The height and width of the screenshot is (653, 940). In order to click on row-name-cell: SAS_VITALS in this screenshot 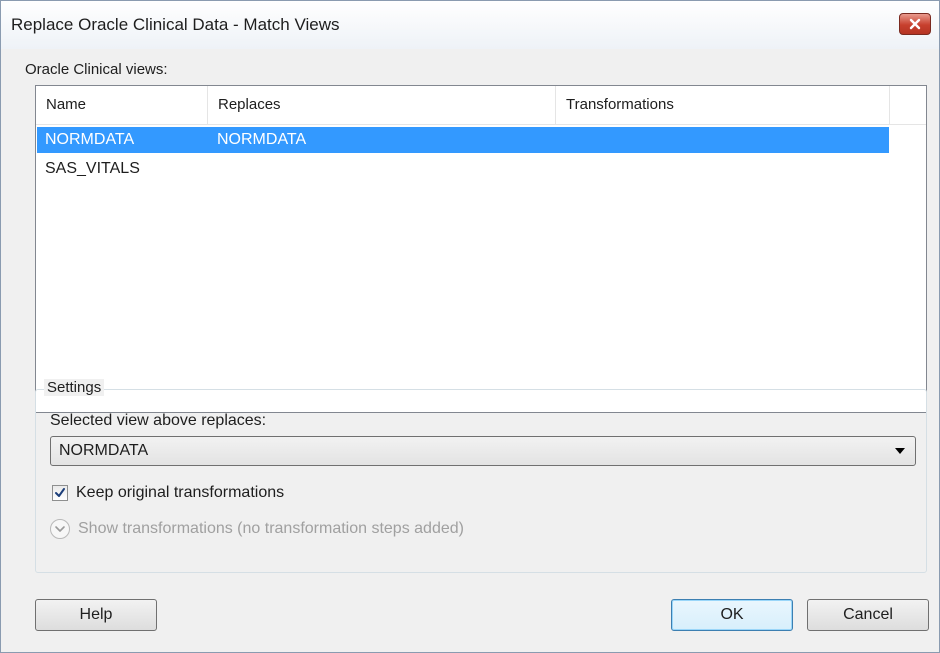, I will do `click(92, 168)`.